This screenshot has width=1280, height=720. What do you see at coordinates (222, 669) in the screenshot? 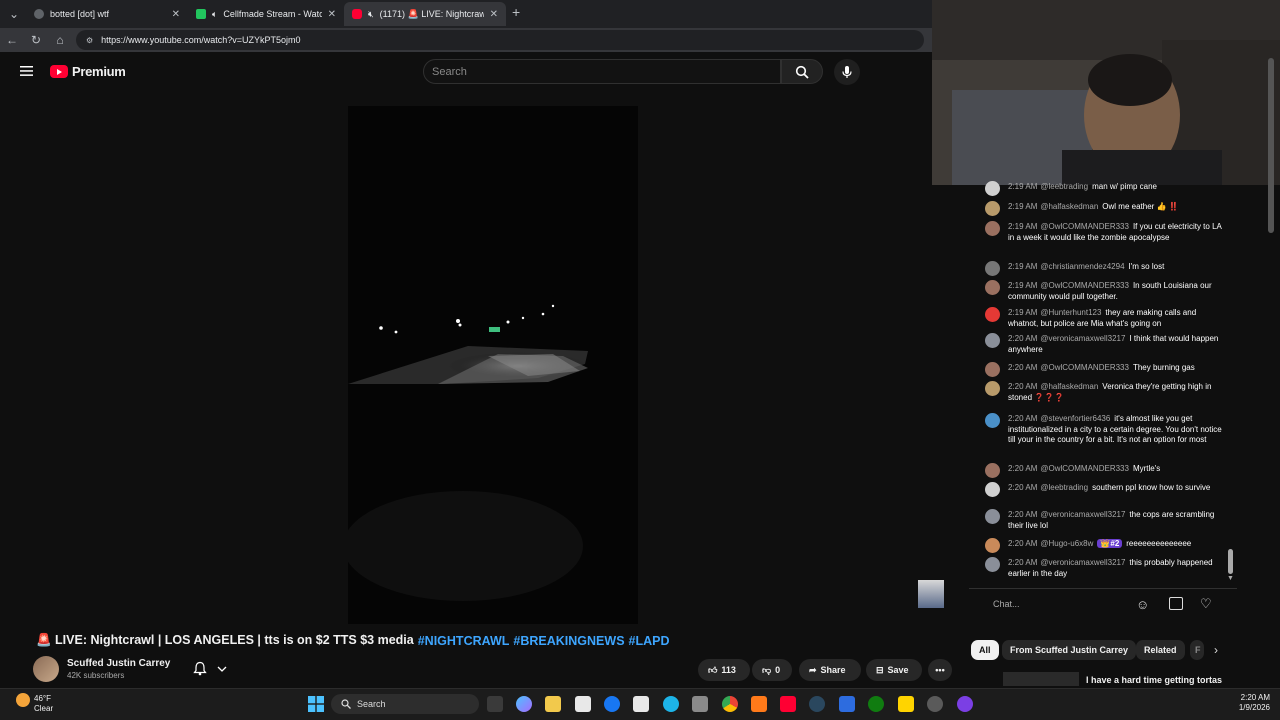
I see `chevron-down-icon` at bounding box center [222, 669].